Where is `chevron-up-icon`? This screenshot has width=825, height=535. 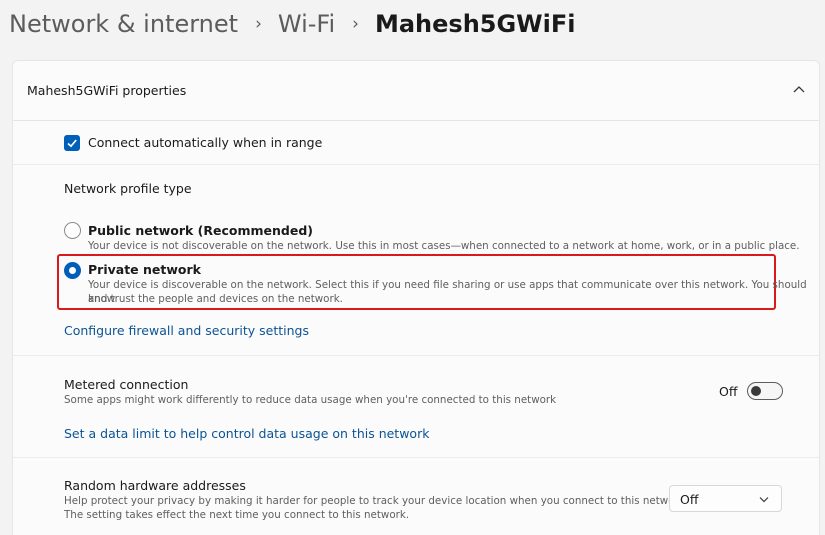
chevron-up-icon is located at coordinates (799, 90).